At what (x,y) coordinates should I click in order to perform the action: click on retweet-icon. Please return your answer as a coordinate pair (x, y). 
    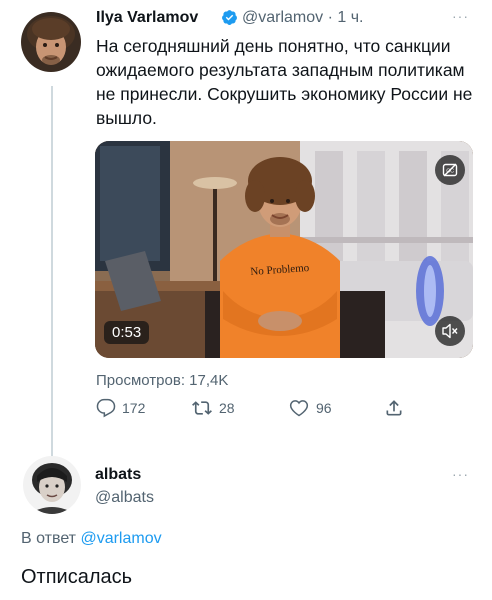
    Looking at the image, I should click on (202, 408).